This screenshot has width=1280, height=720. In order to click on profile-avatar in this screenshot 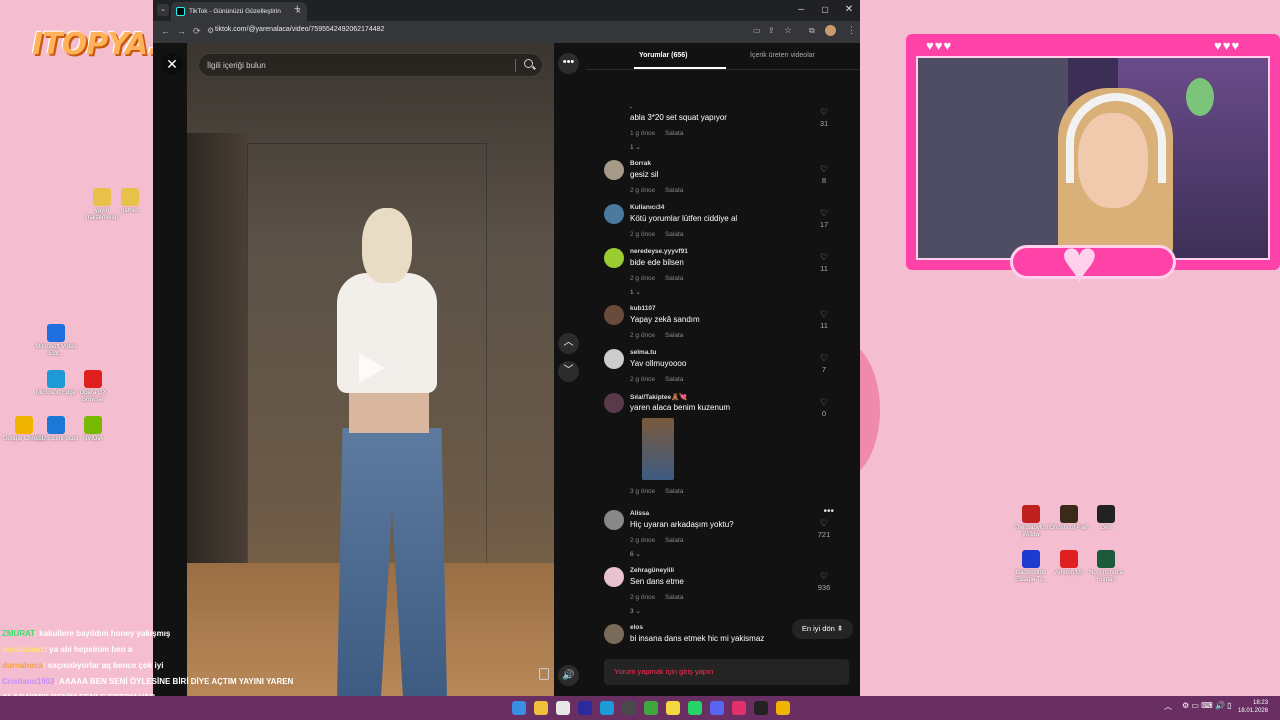, I will do `click(830, 30)`.